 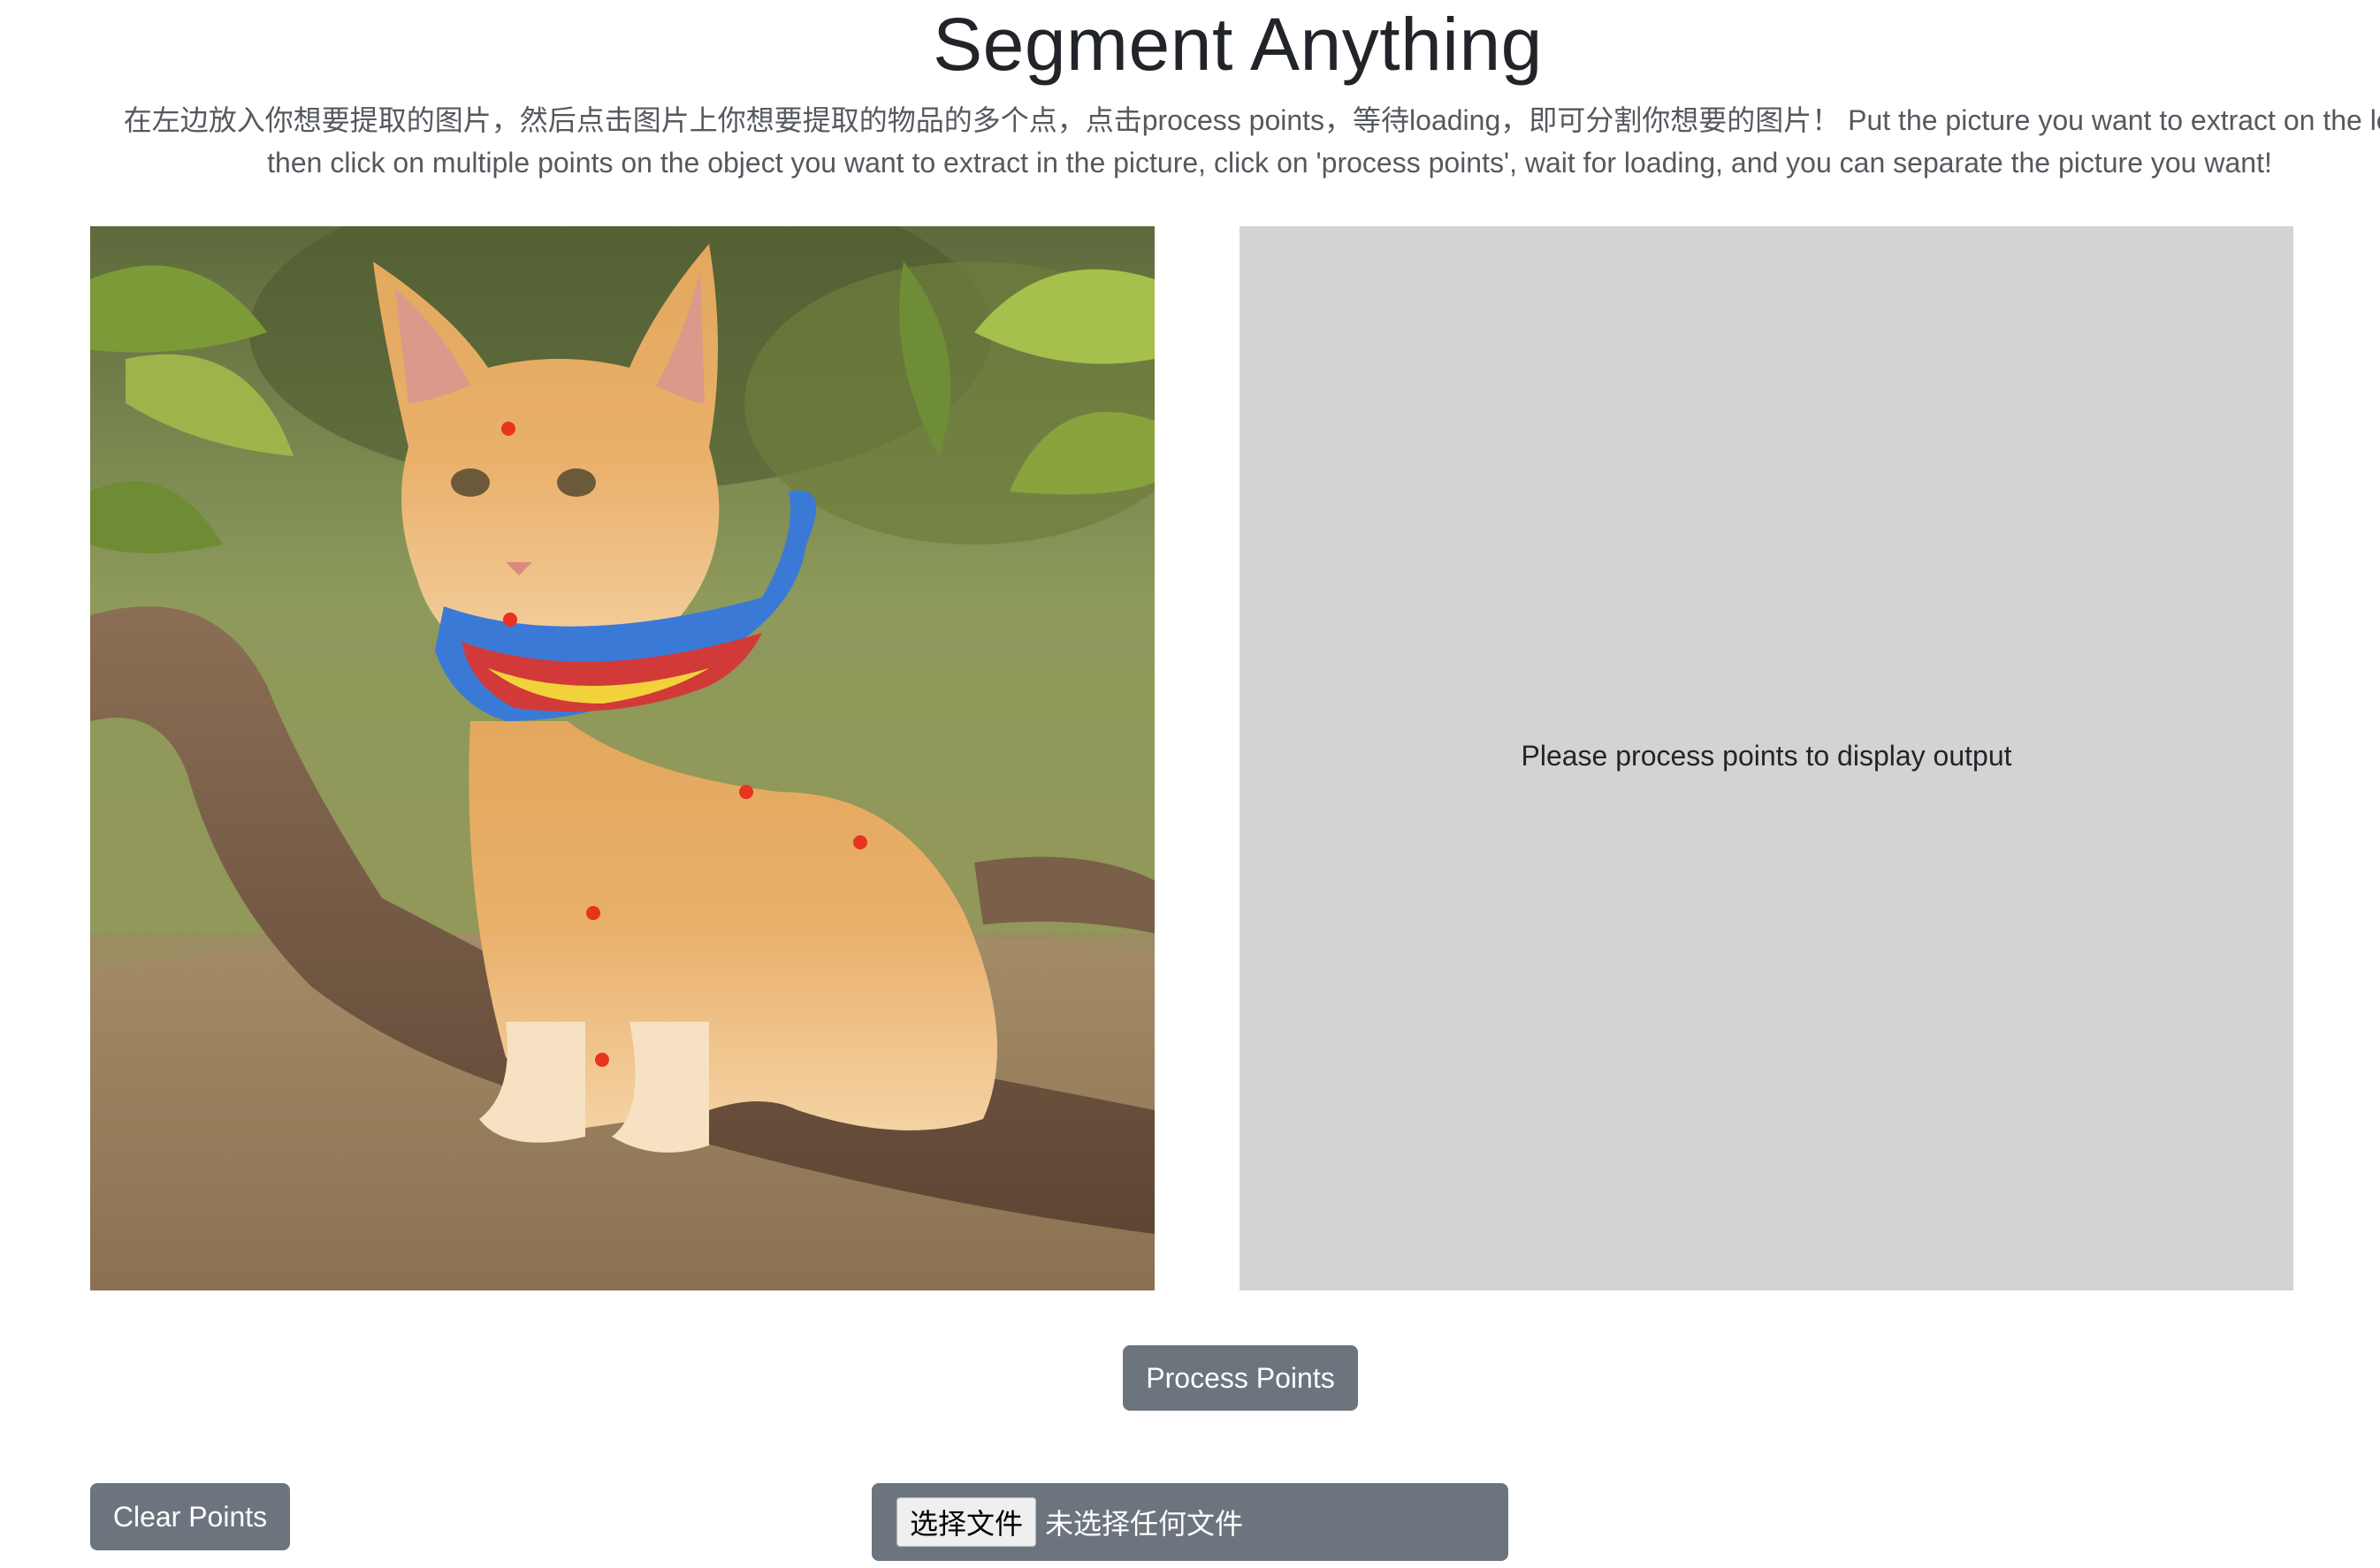 I want to click on file-status-text: 未选择任何文件, so click(x=1144, y=1524).